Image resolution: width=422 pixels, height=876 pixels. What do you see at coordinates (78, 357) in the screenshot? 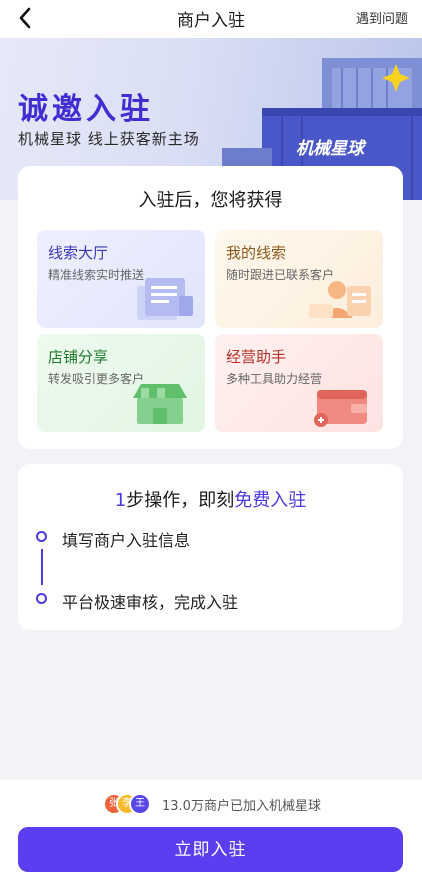
I see `tile-title: 店铺分享` at bounding box center [78, 357].